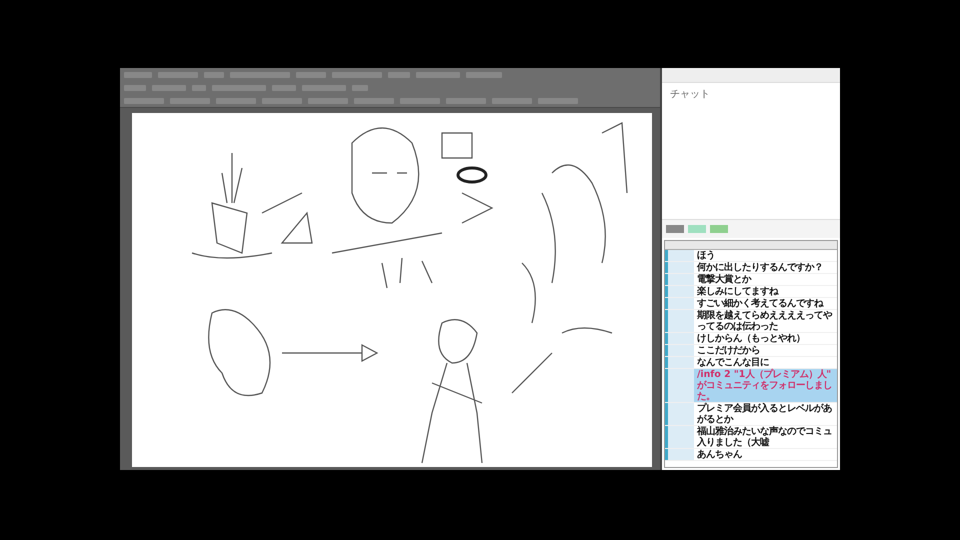 The width and height of the screenshot is (960, 540). Describe the element at coordinates (719, 454) in the screenshot. I see `comment-text: あんちゃん` at that location.